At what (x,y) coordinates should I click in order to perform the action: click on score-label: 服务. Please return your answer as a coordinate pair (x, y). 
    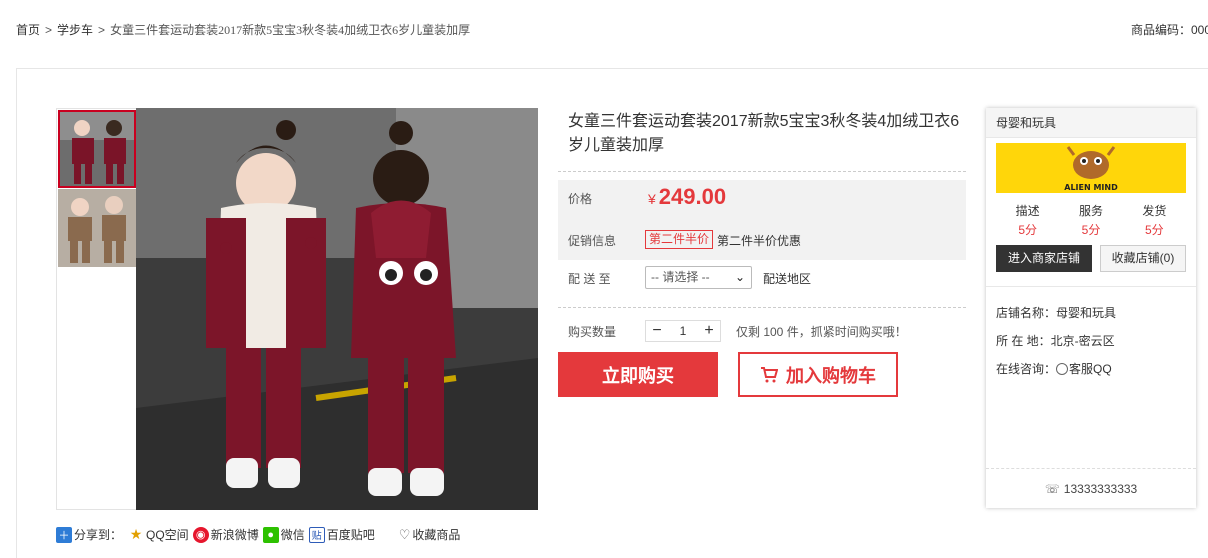
    Looking at the image, I should click on (1090, 211).